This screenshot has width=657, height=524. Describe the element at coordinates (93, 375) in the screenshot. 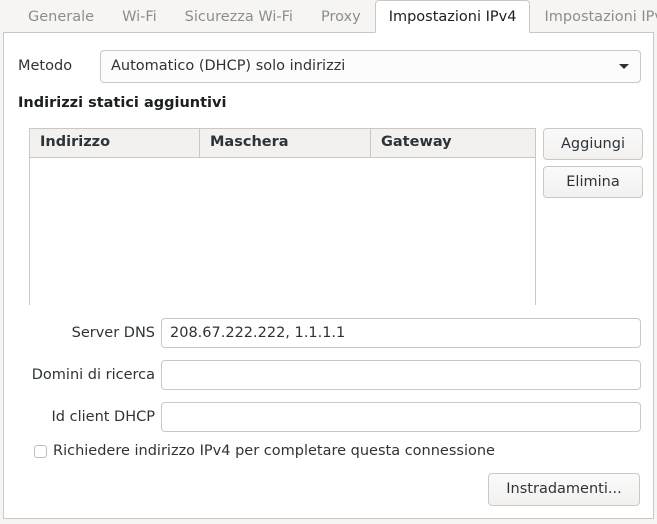

I see `search-domains-label: Domini di ricerca` at that location.